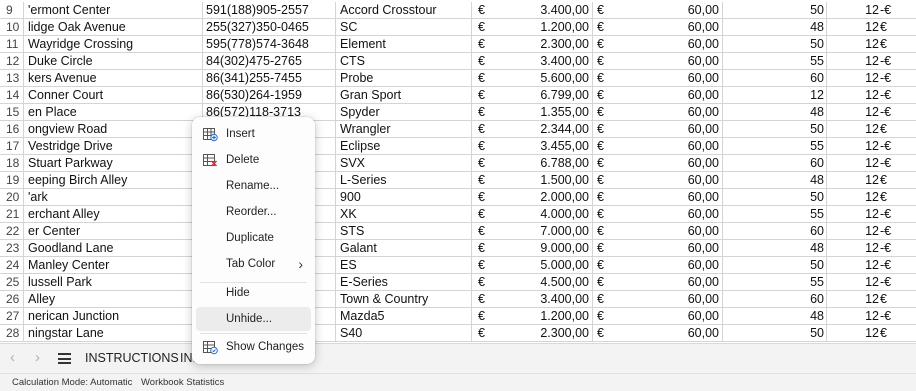 The image size is (916, 391). I want to click on model-cell: Wrangler, so click(404, 129).